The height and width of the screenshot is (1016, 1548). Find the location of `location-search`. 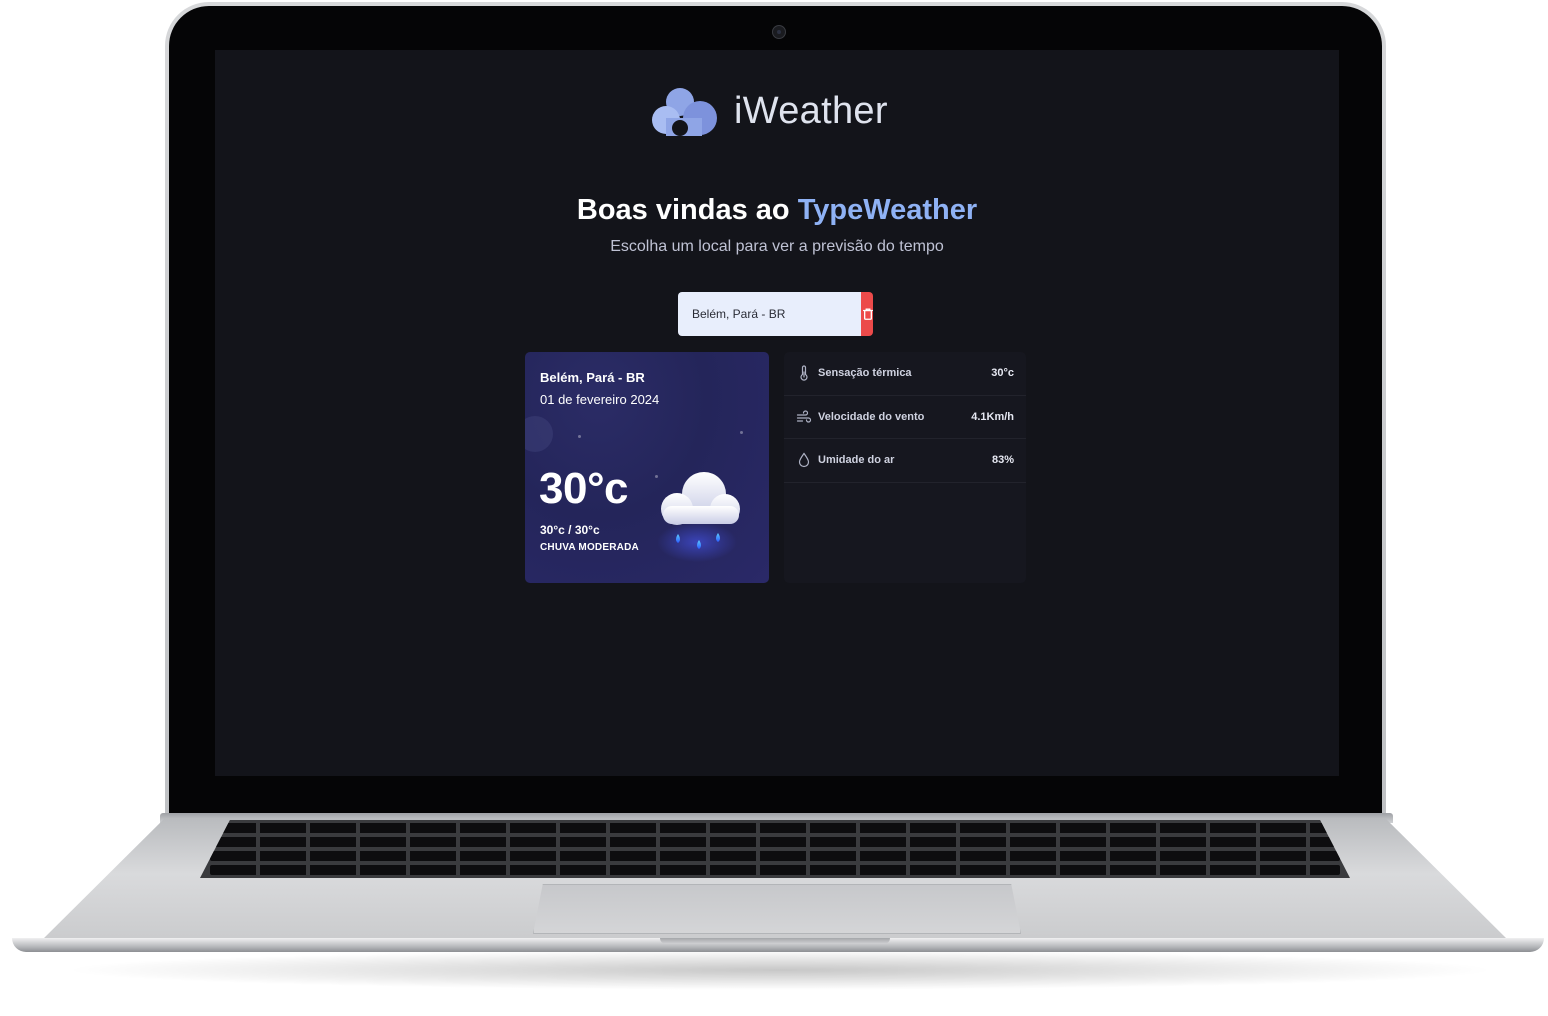

location-search is located at coordinates (775, 314).